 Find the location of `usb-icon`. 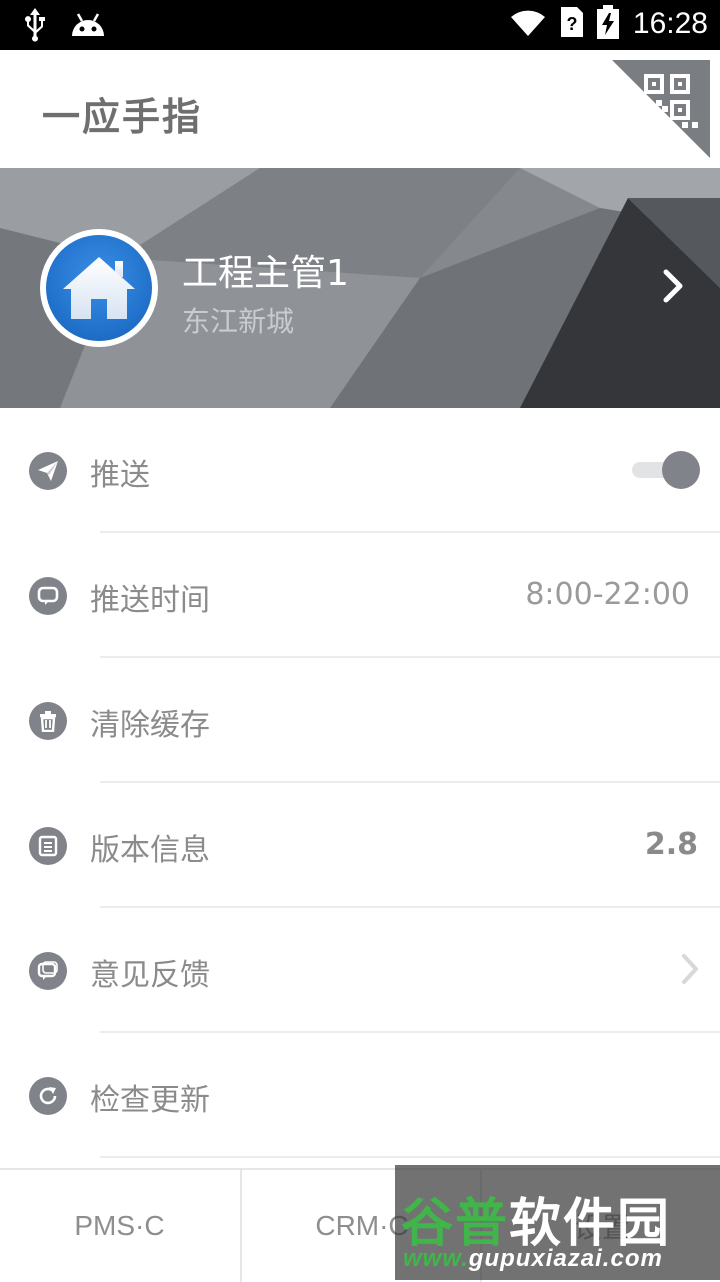

usb-icon is located at coordinates (35, 27).